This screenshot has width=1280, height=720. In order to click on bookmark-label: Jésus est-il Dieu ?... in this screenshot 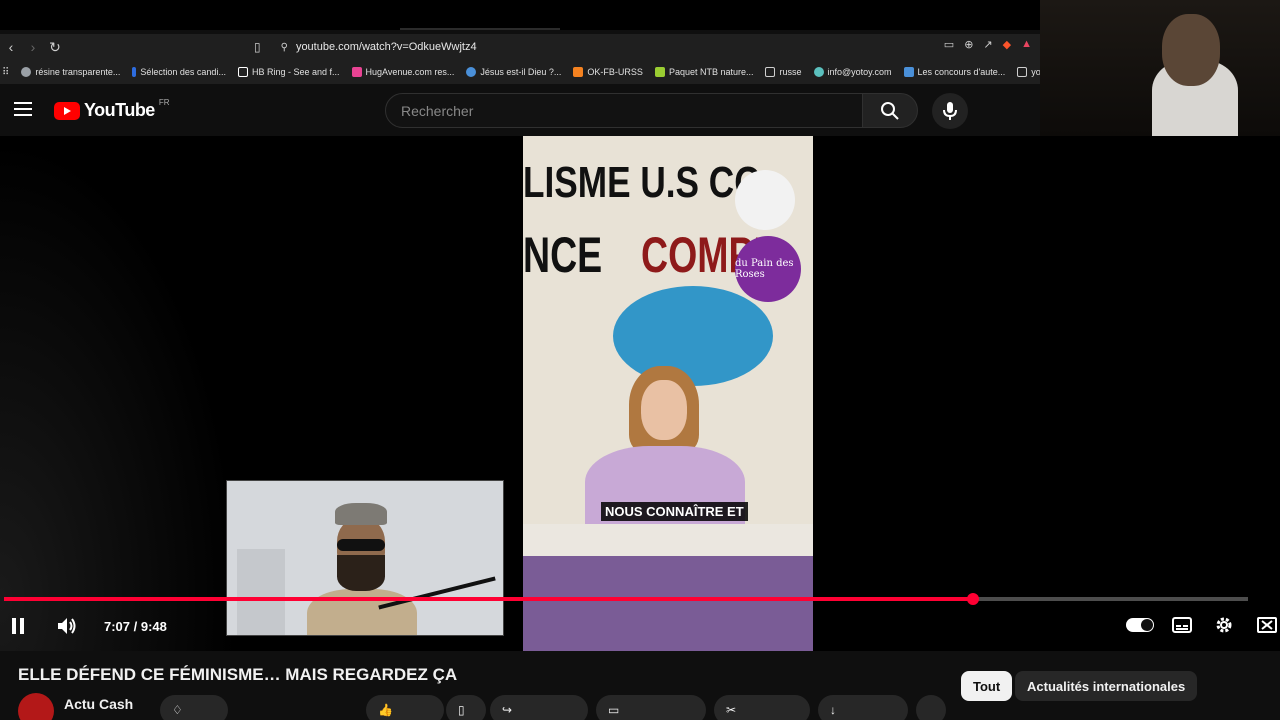, I will do `click(521, 72)`.